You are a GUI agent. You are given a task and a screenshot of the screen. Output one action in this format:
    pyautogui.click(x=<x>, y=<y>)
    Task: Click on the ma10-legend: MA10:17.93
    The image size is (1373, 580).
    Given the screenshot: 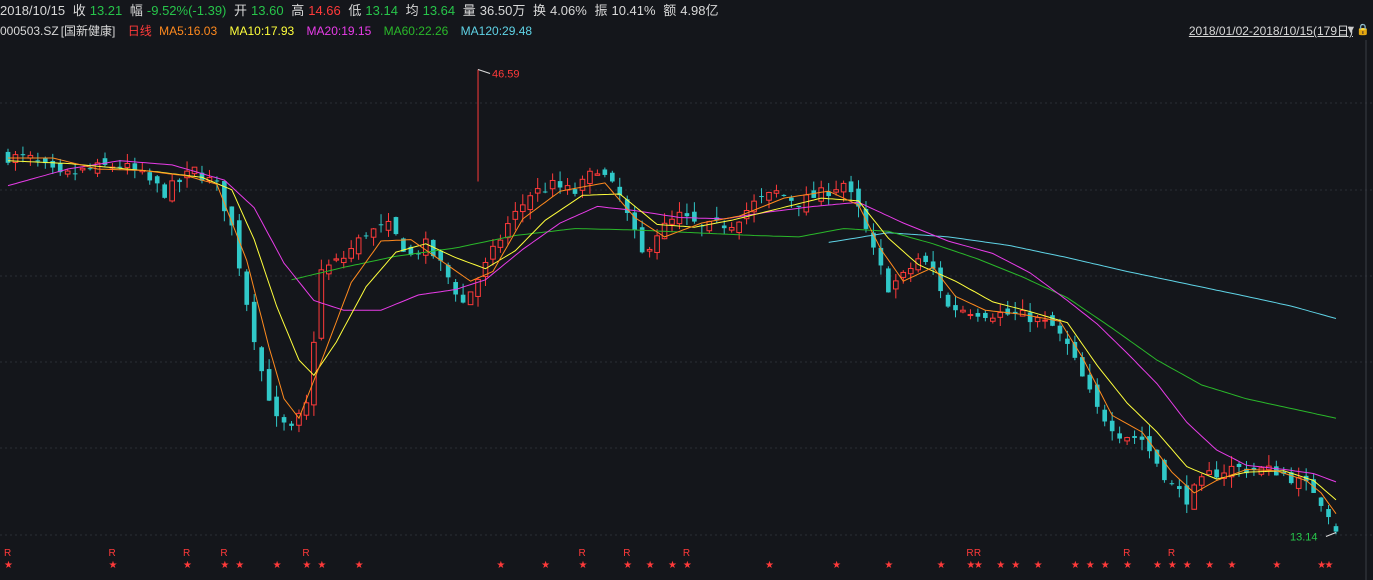 What is the action you would take?
    pyautogui.click(x=262, y=31)
    